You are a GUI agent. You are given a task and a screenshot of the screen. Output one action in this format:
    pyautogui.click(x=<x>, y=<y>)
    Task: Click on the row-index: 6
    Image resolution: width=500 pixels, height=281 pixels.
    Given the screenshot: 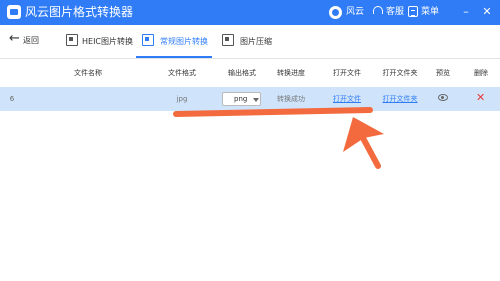 What is the action you would take?
    pyautogui.click(x=12, y=99)
    